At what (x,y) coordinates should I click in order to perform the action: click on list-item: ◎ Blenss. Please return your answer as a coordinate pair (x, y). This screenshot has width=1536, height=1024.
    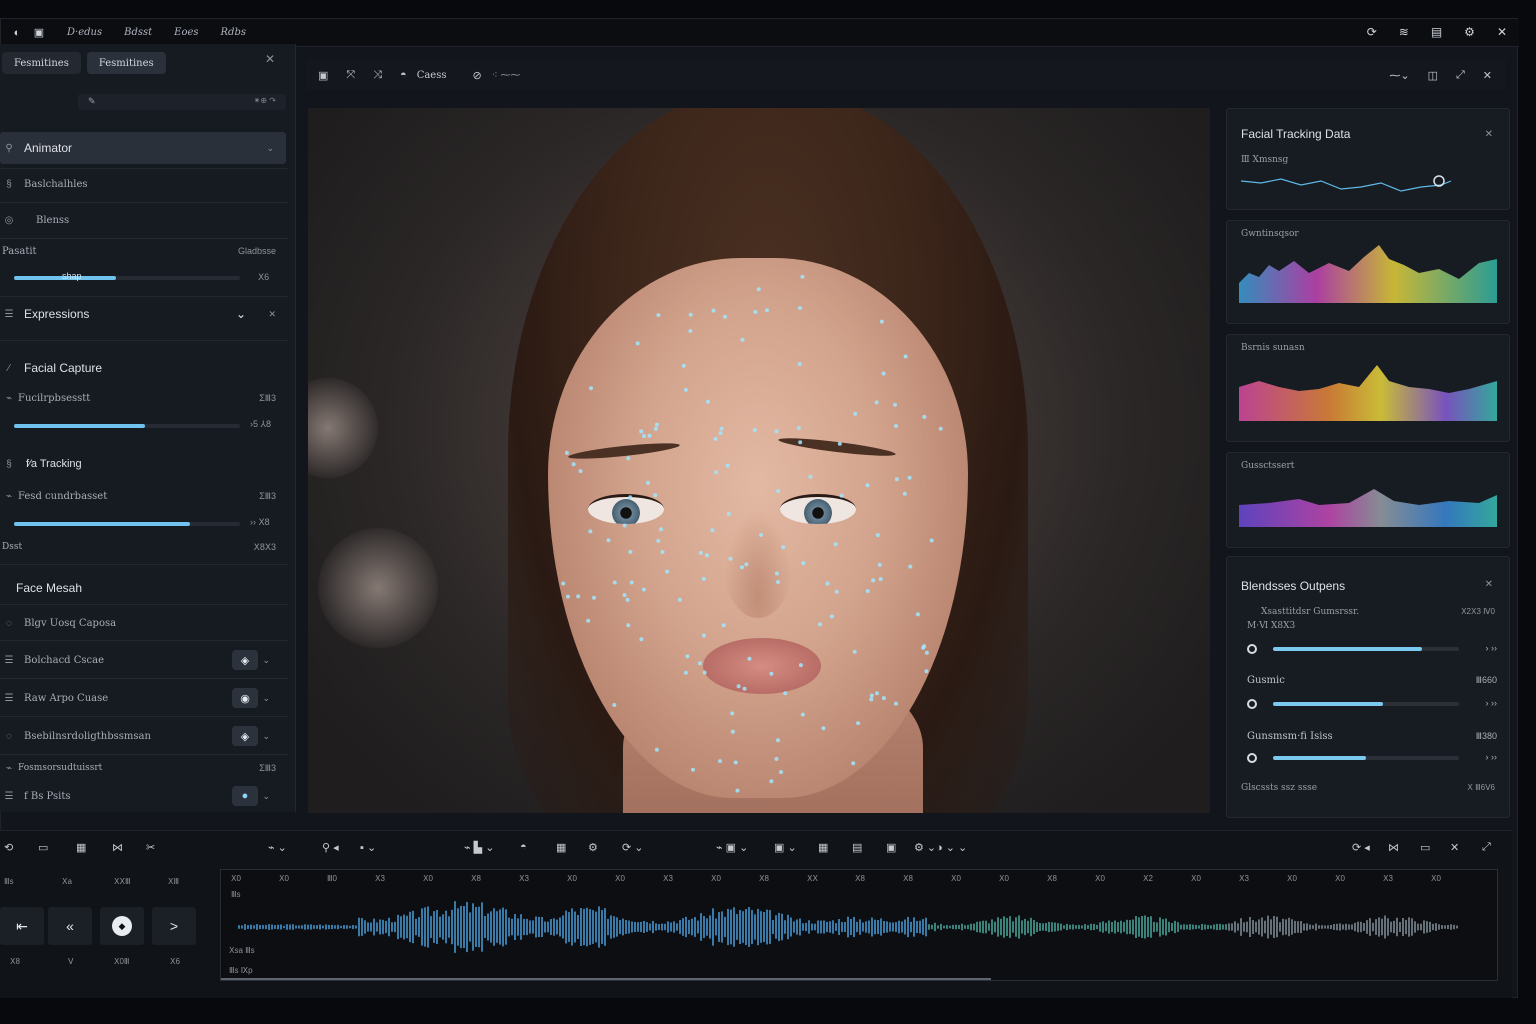
    Looking at the image, I should click on (144, 220).